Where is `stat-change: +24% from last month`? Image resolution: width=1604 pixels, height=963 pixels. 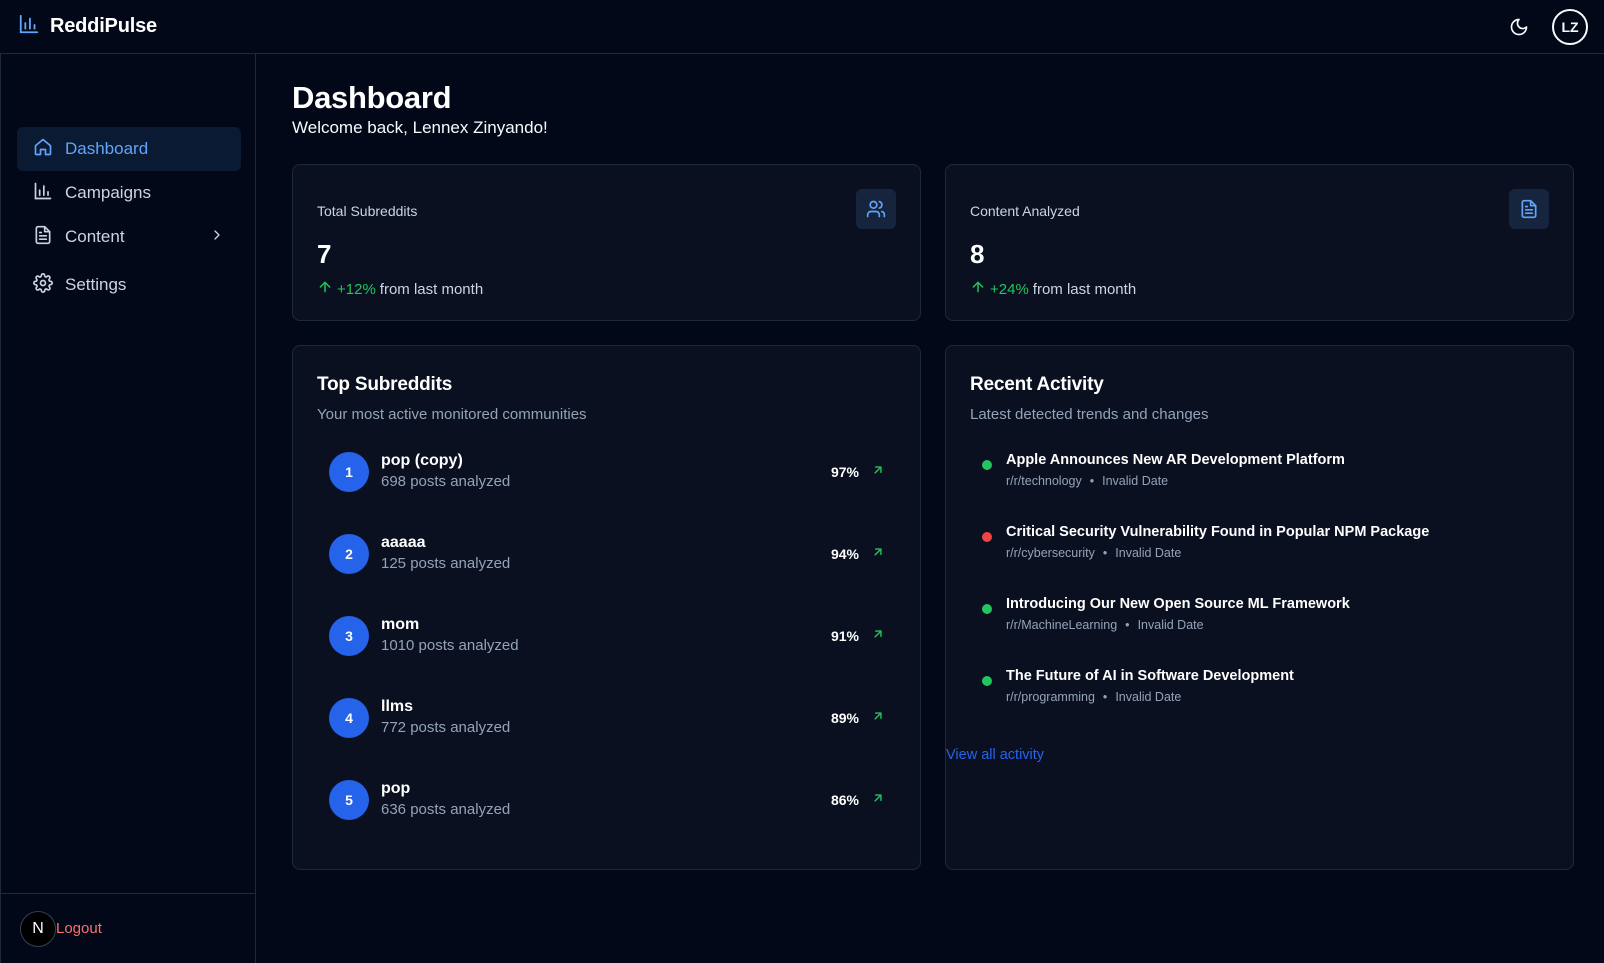 stat-change: +24% from last month is located at coordinates (1053, 289).